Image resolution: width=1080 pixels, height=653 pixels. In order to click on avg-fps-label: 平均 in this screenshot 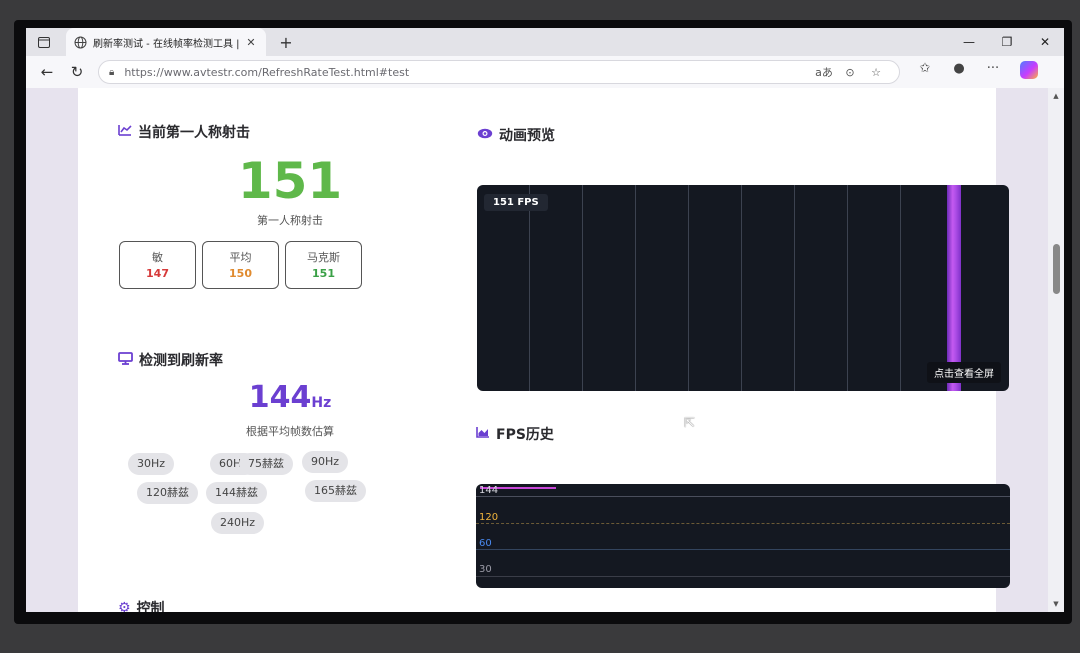, I will do `click(240, 257)`.